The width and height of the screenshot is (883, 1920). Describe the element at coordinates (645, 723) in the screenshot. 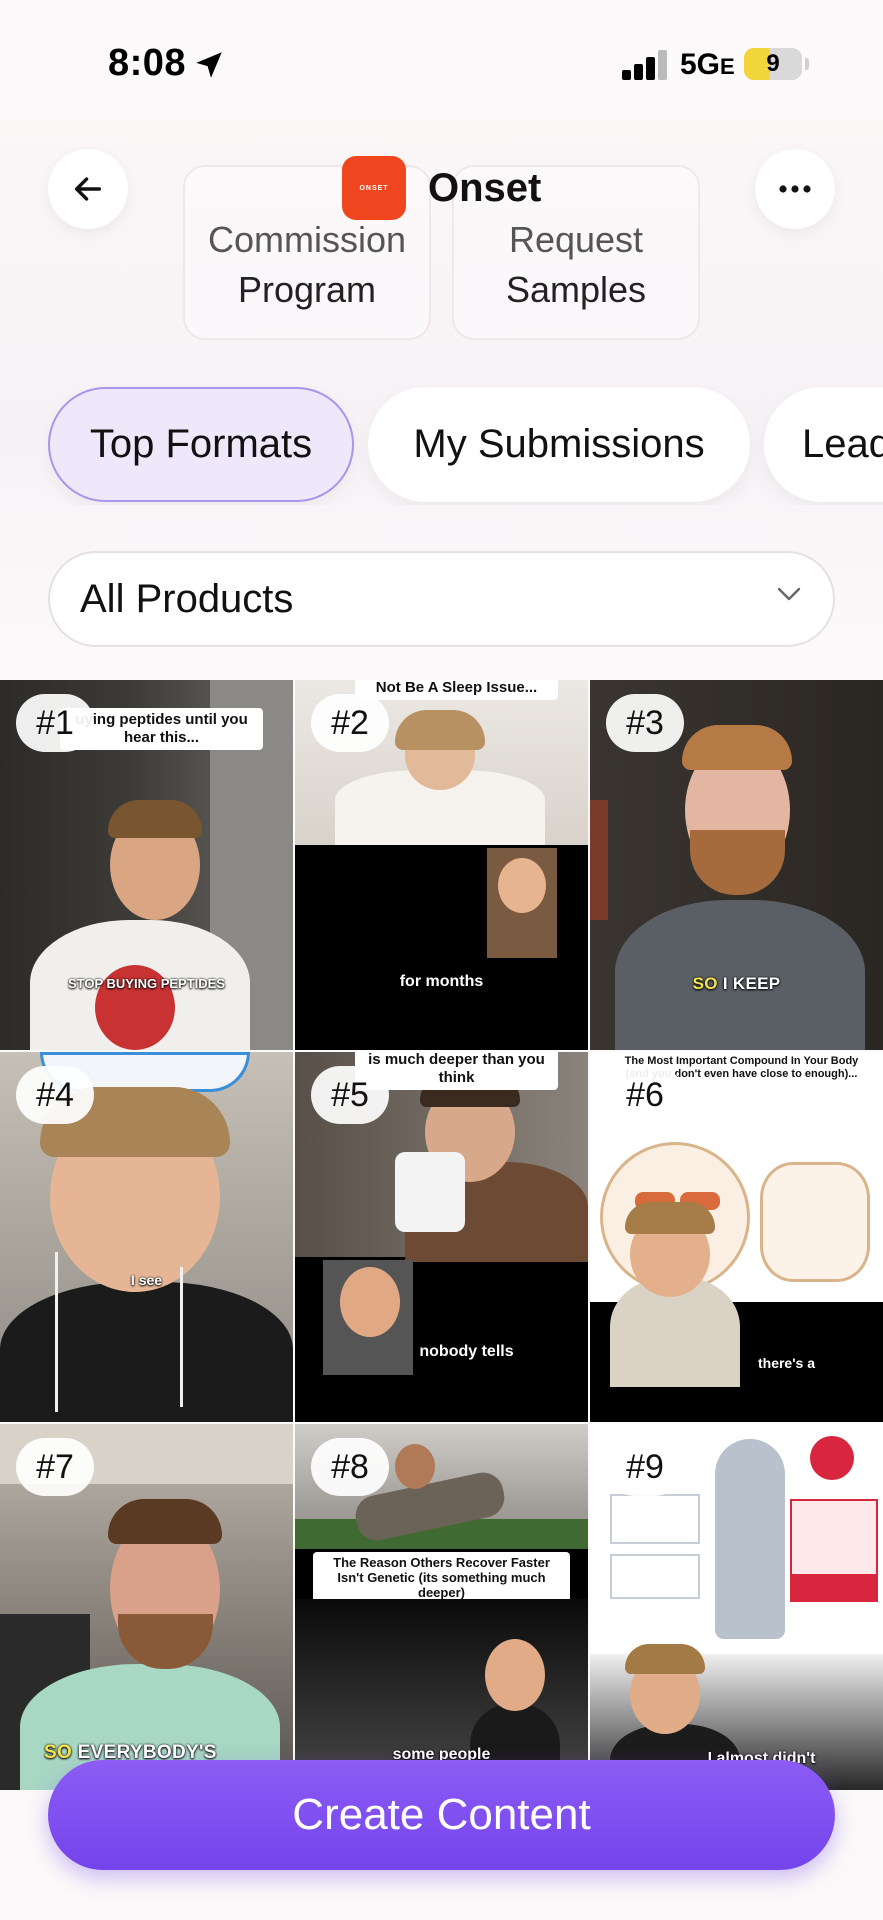

I see `format-3-rank: #3` at that location.